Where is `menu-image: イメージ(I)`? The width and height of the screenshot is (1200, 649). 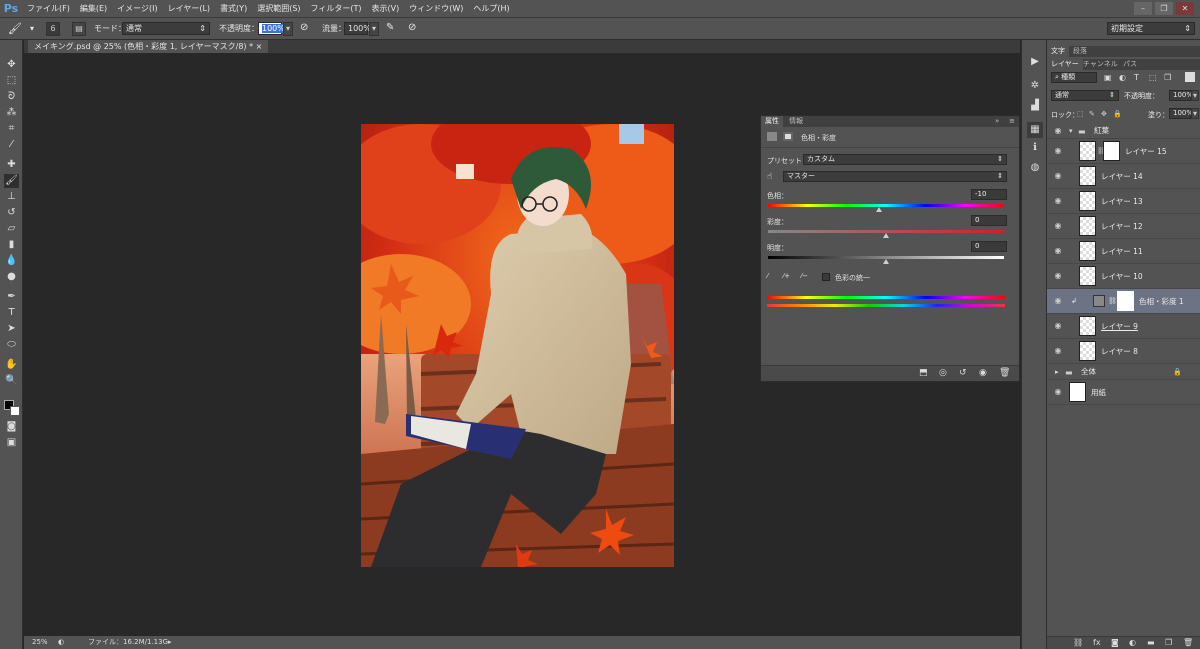 menu-image: イメージ(I) is located at coordinates (137, 9).